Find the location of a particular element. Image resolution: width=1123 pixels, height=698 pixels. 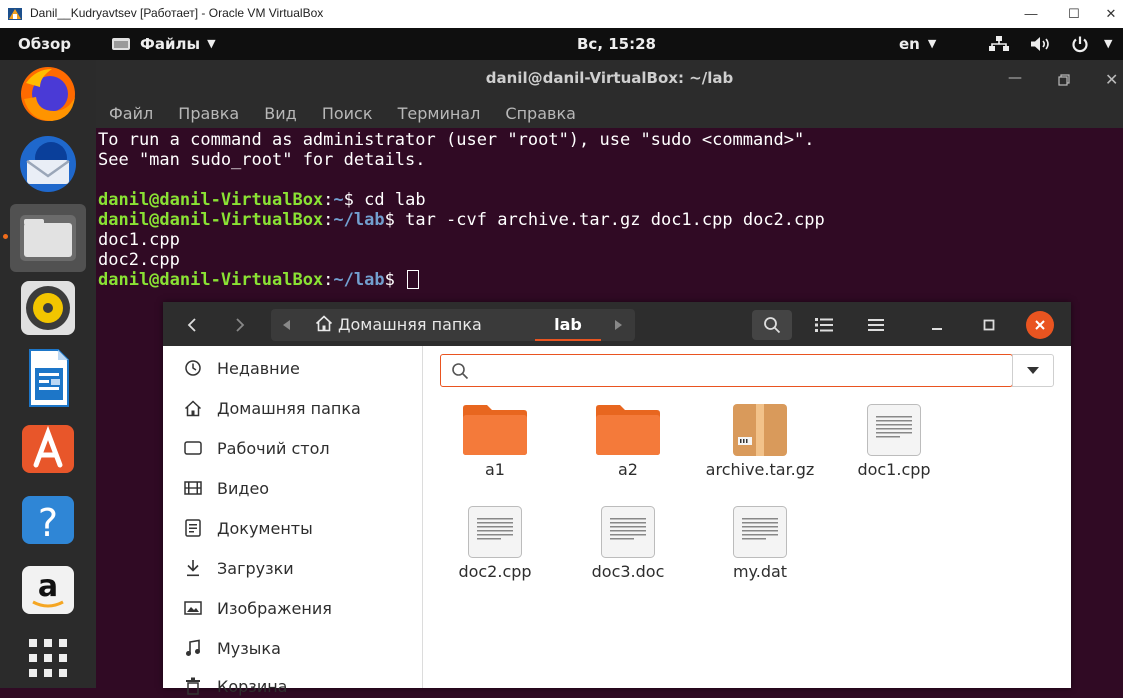

sidebar-item-downloads: Загрузки is located at coordinates (238, 568).